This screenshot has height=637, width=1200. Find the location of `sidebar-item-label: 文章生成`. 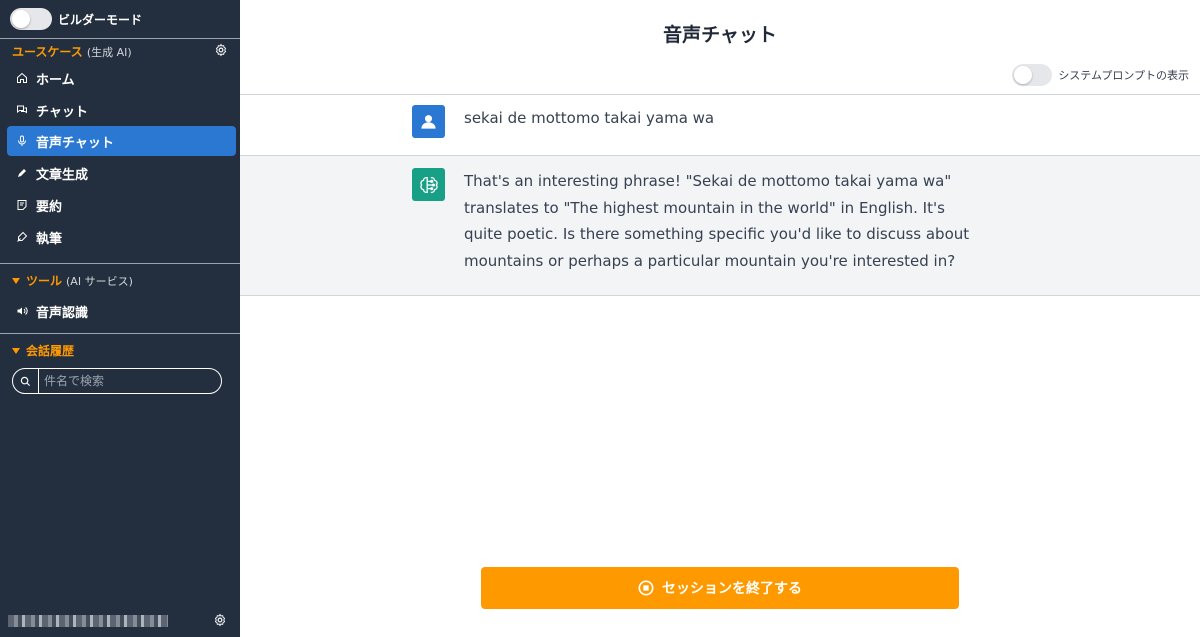

sidebar-item-label: 文章生成 is located at coordinates (62, 175).